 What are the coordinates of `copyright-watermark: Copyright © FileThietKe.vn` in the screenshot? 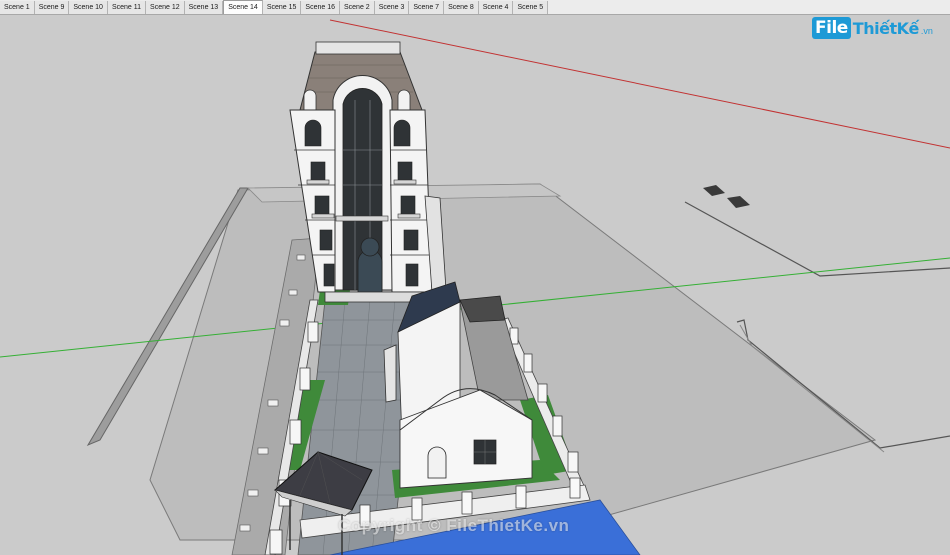 It's located at (454, 525).